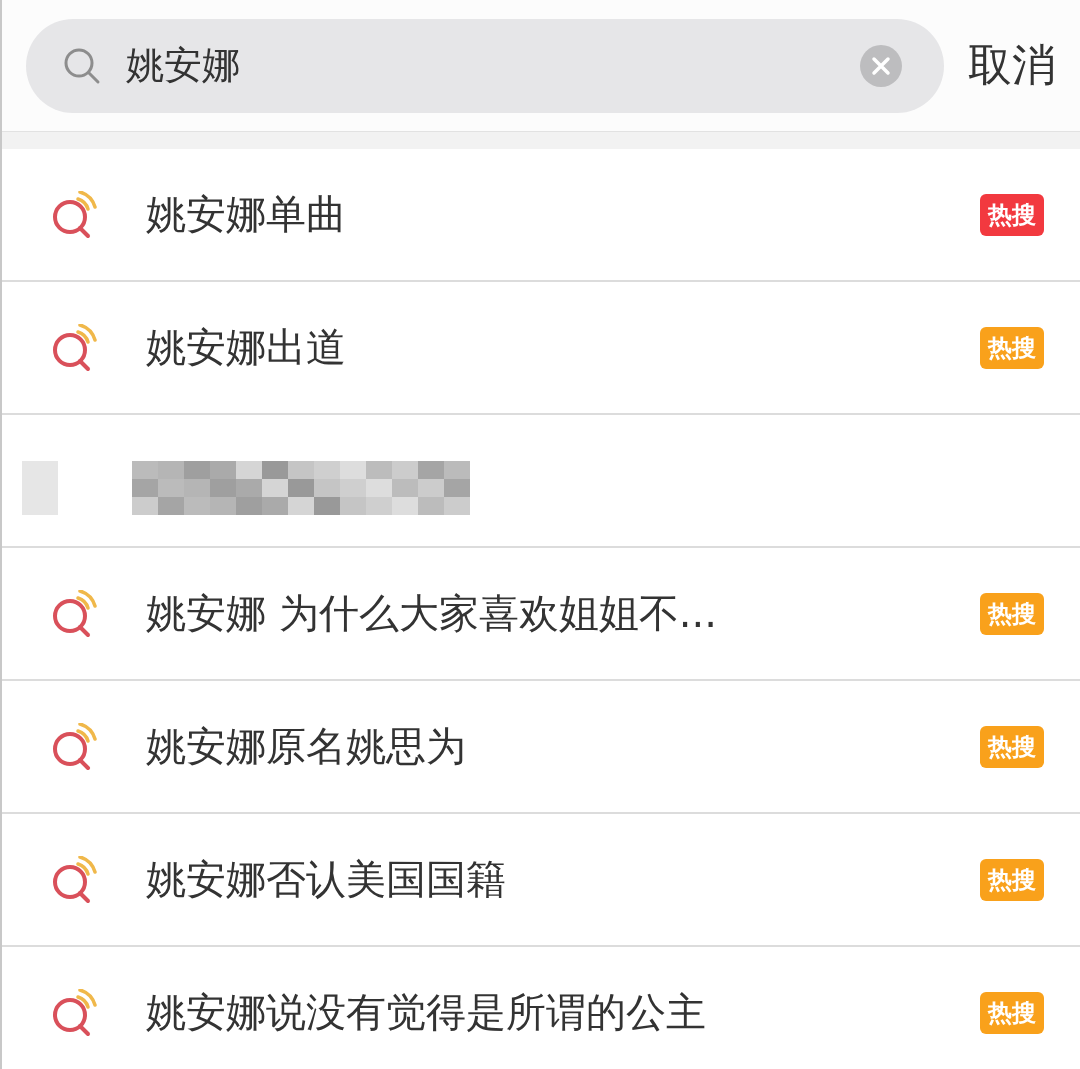  I want to click on suggestion-text: 姚安娜原名姚思为, so click(539, 746).